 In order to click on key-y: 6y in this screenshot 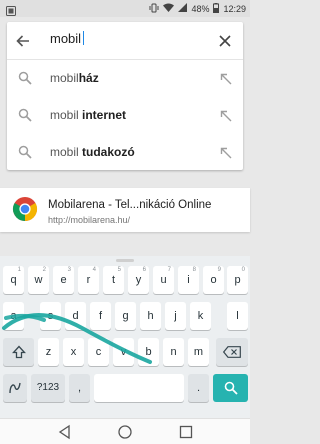, I will do `click(138, 280)`.